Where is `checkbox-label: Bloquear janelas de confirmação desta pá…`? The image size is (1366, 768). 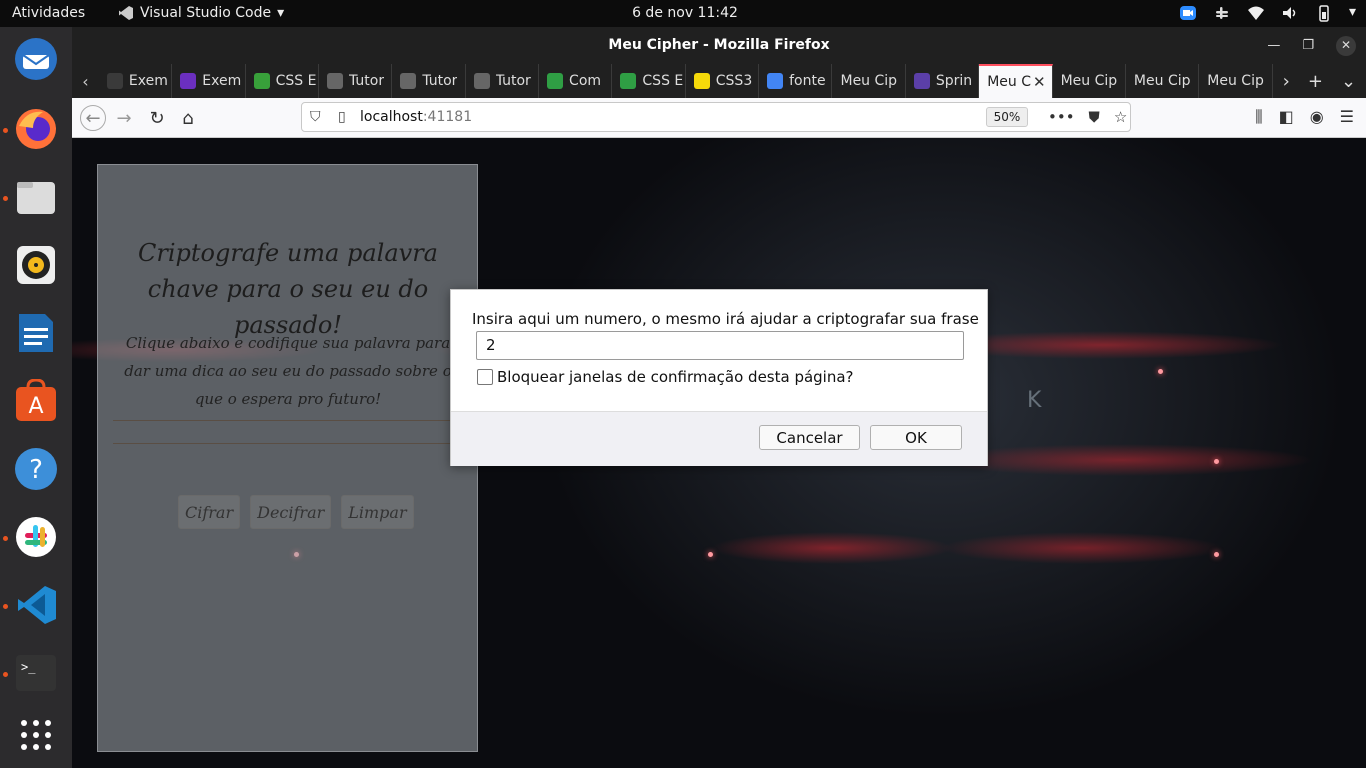
checkbox-label: Bloquear janelas de confirmação desta pá… is located at coordinates (675, 377).